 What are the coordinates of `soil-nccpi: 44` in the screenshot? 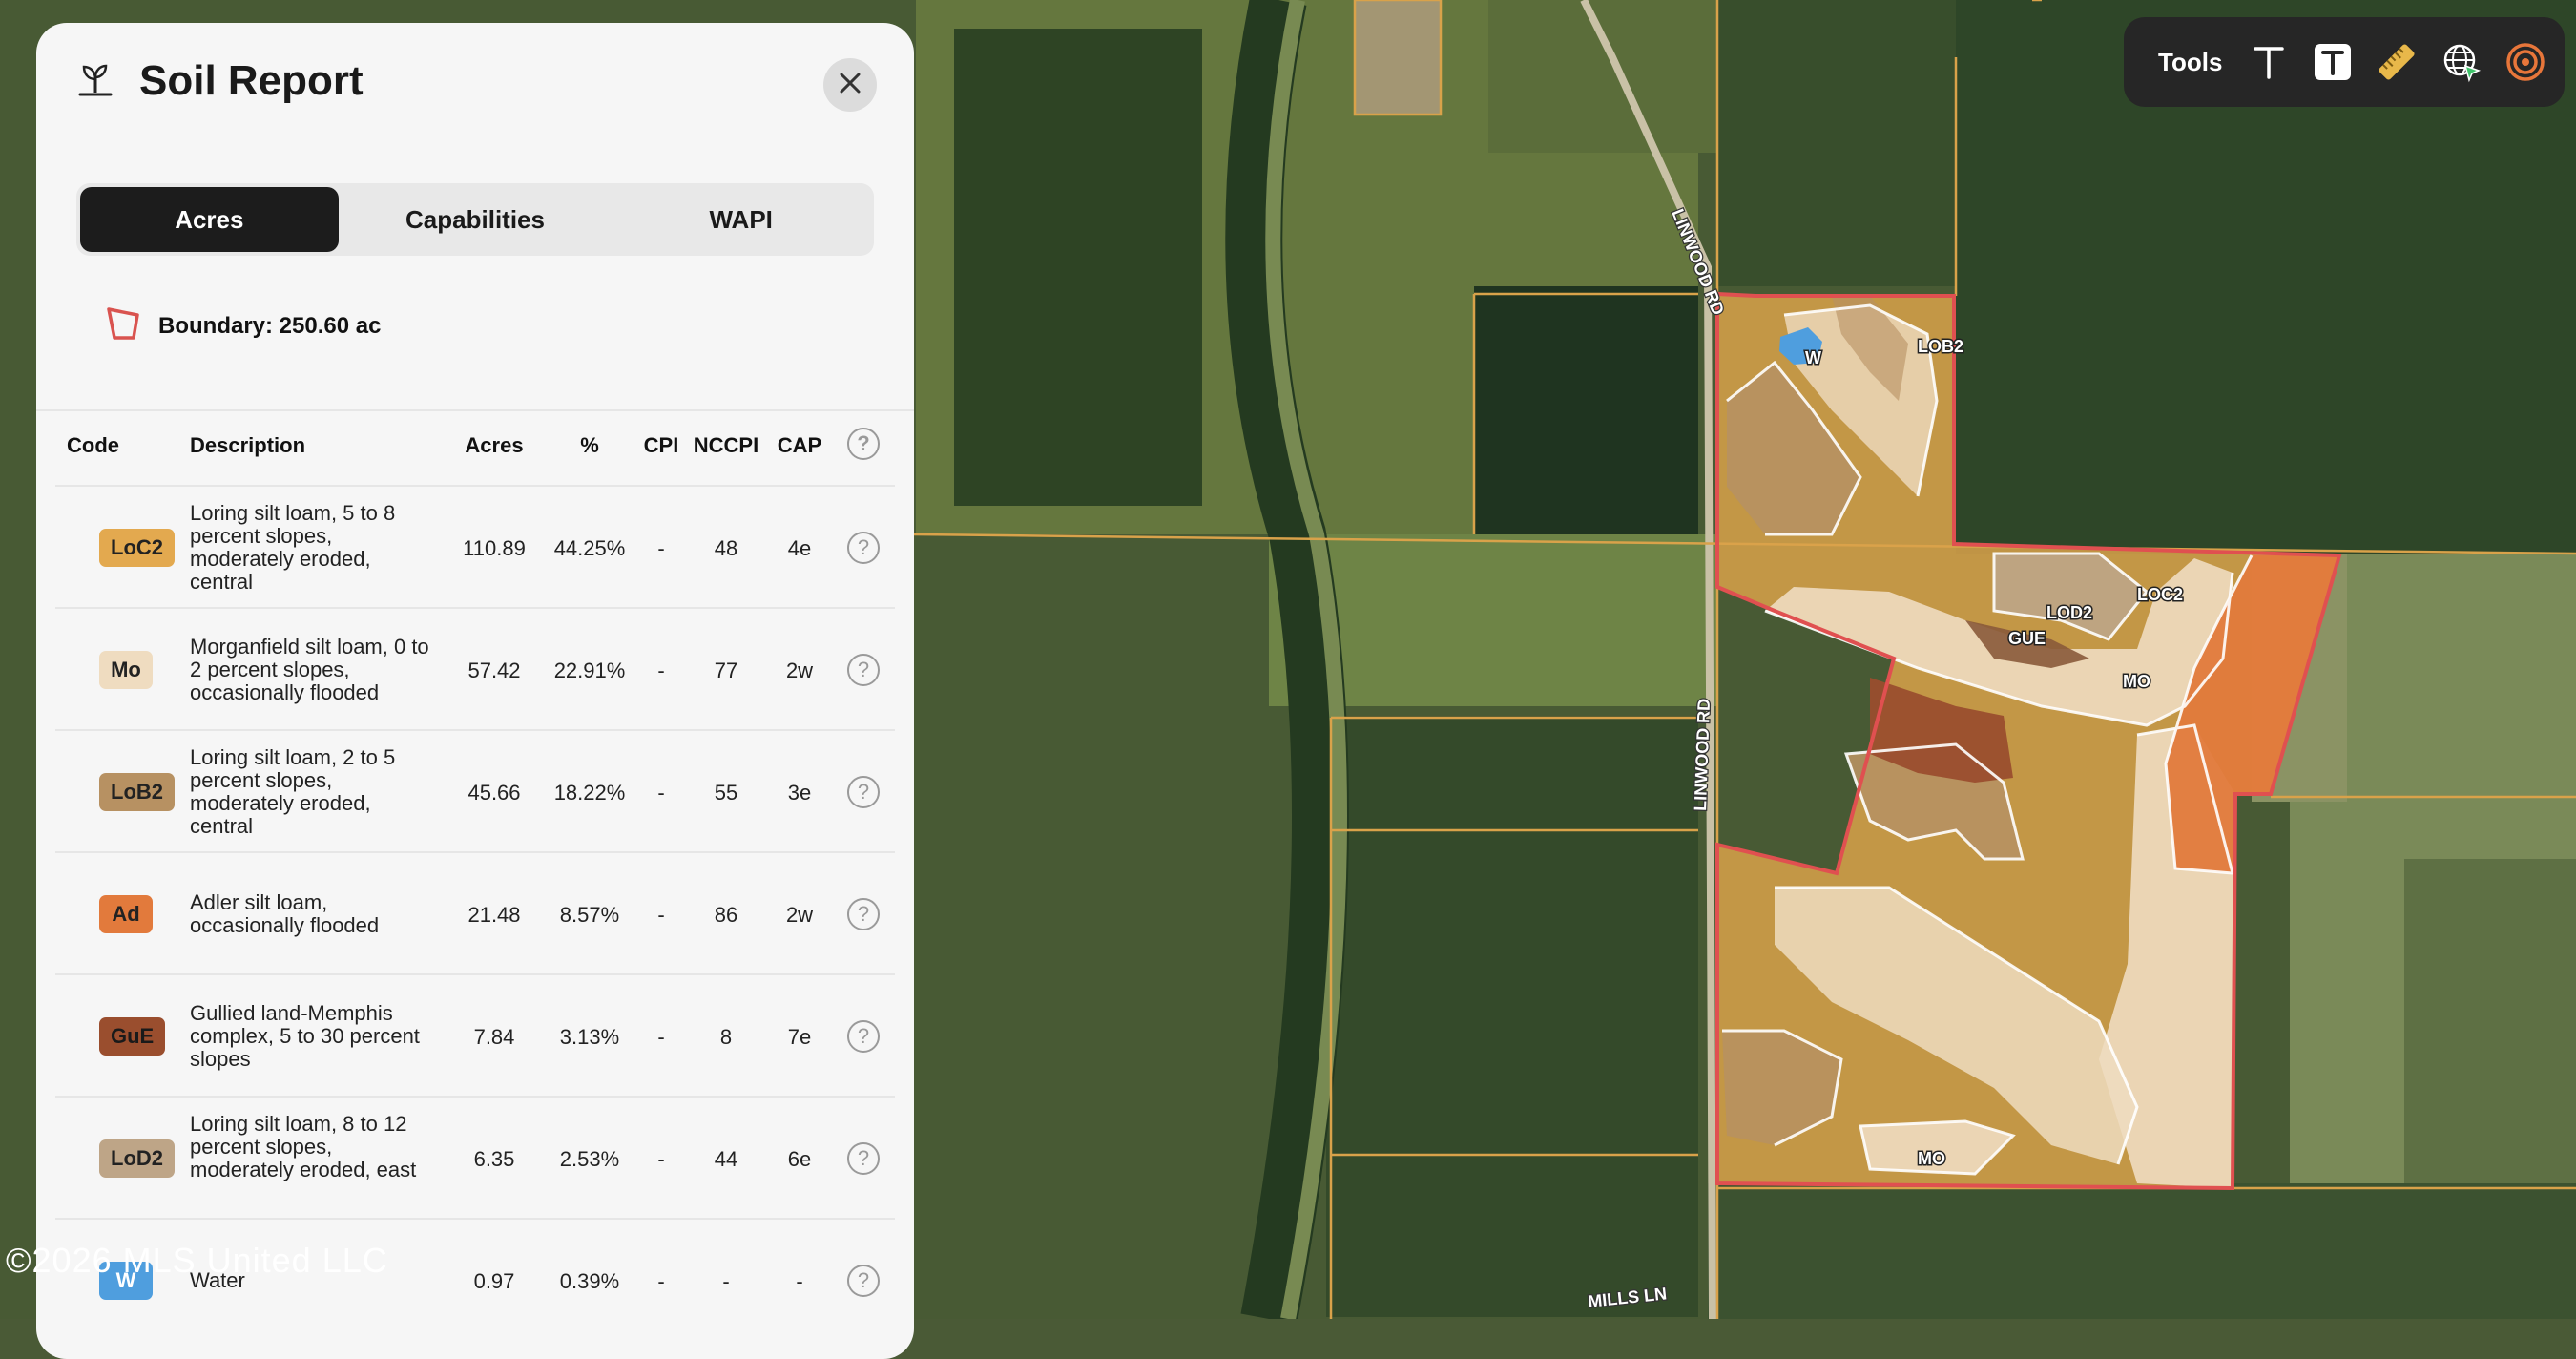 It's located at (726, 1159).